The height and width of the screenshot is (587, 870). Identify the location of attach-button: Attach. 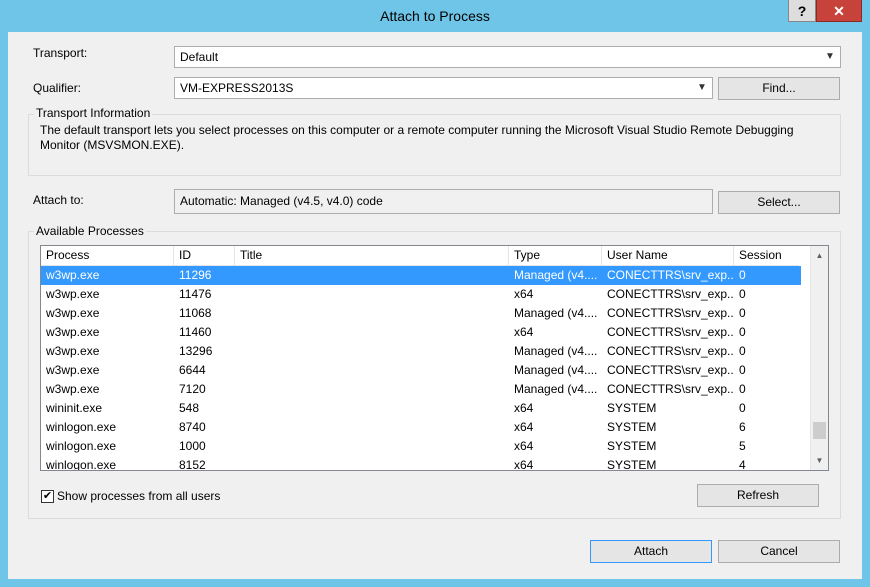
(651, 551).